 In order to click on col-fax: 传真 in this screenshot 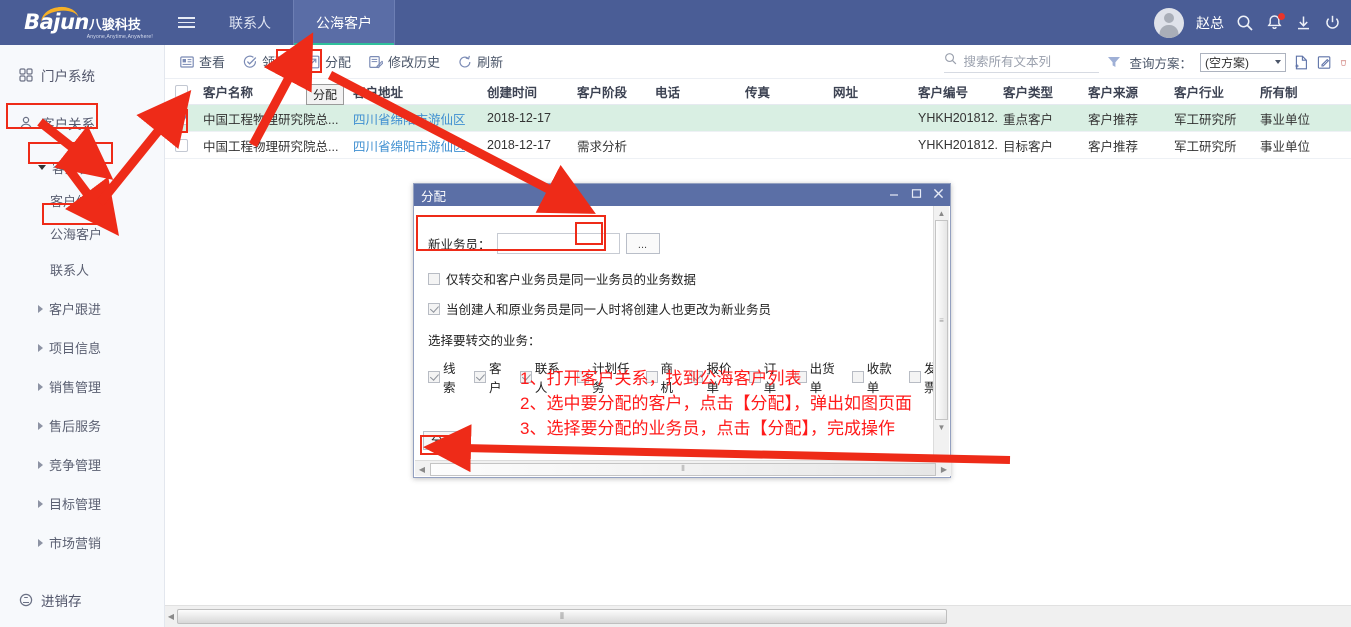, I will do `click(783, 91)`.